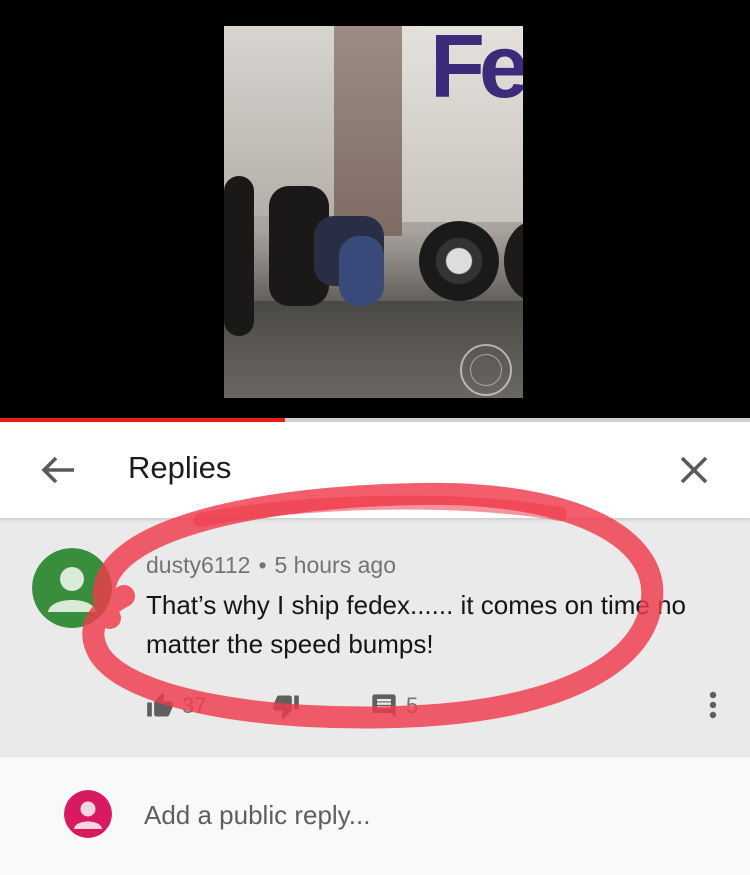 The width and height of the screenshot is (750, 875). I want to click on avatar, so click(72, 588).